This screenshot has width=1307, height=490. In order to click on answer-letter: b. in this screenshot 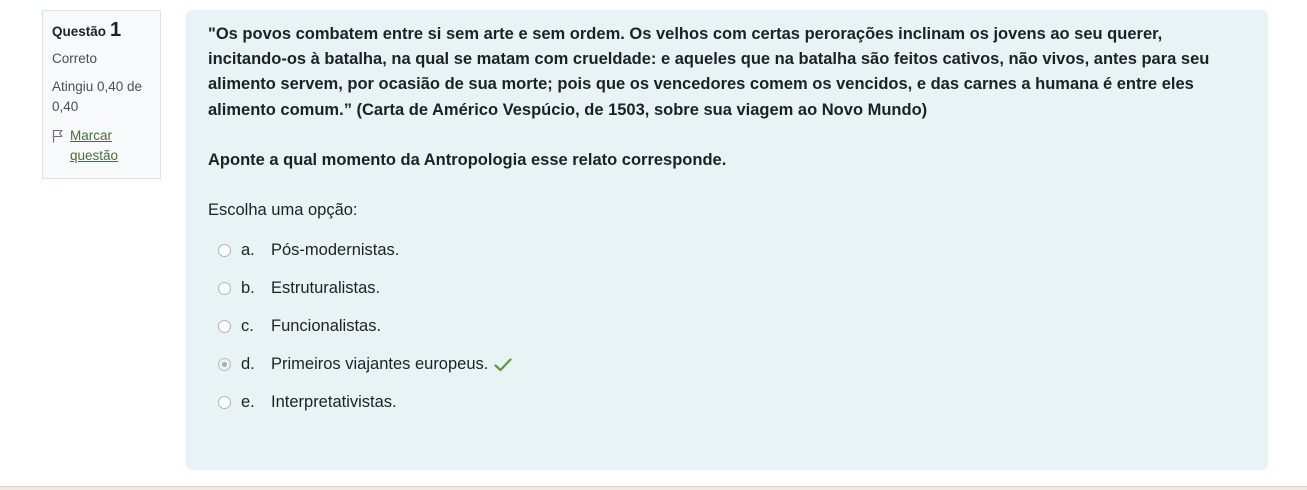, I will do `click(248, 288)`.